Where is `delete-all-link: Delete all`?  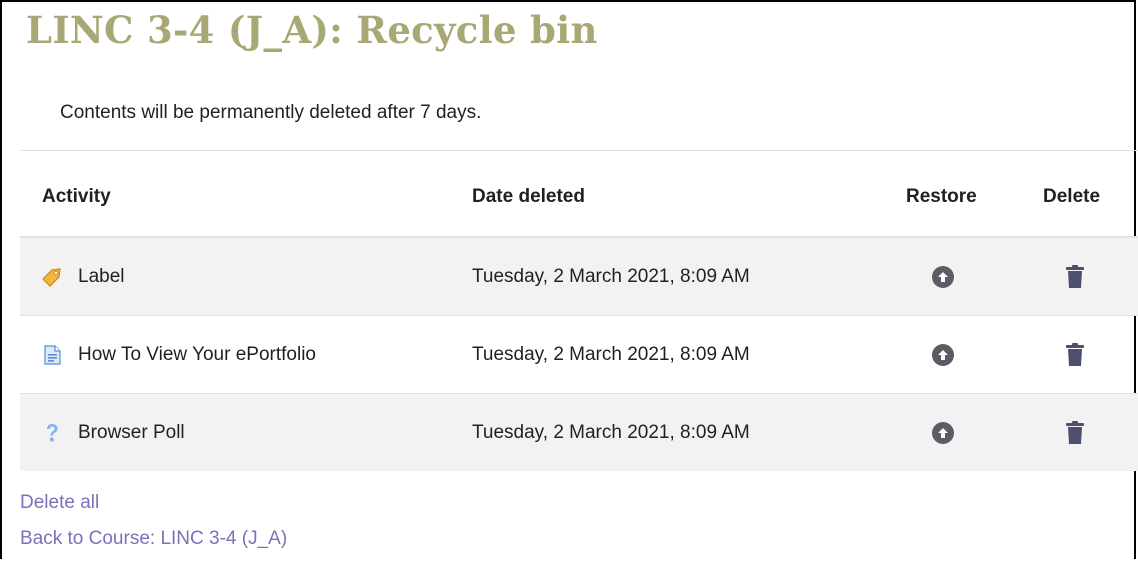 delete-all-link: Delete all is located at coordinates (59, 503).